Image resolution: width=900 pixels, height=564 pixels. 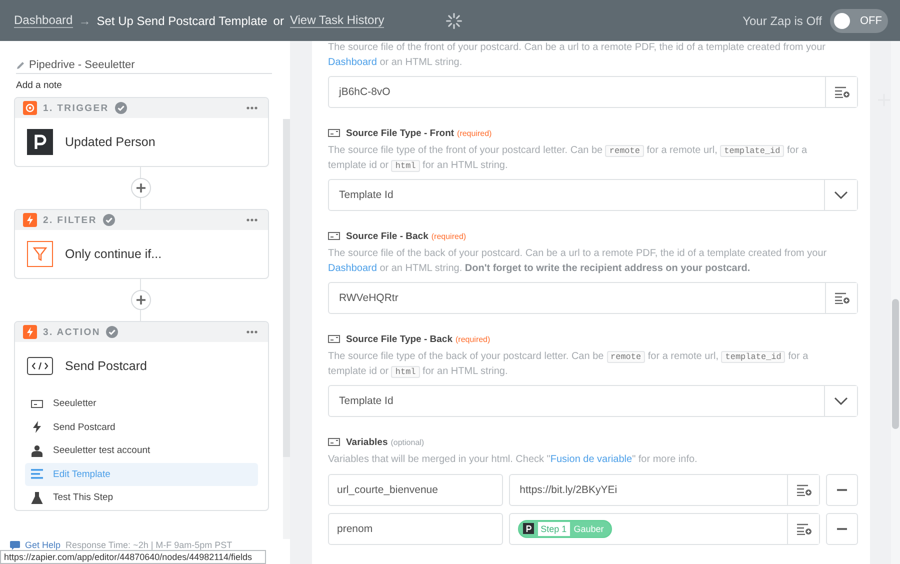 I want to click on field-description: The source file type of the front of your postcard letter. Can be remote for a remote url, template_id for a template id or html for an HTML string., so click(x=568, y=158).